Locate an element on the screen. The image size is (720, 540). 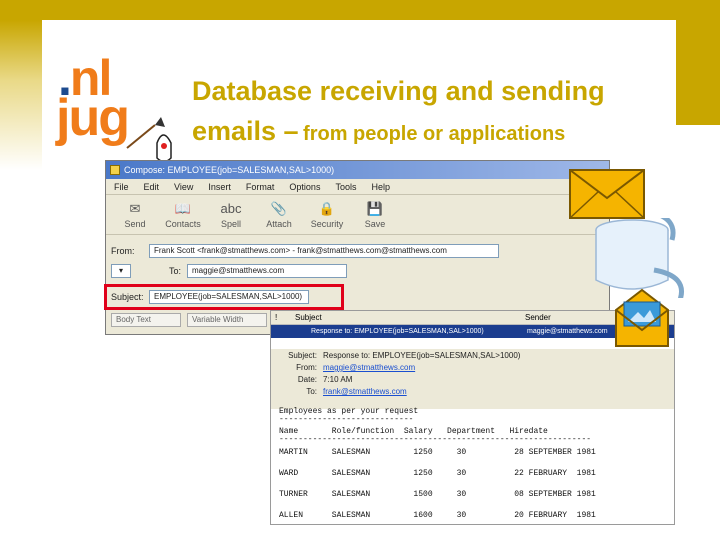
meta-date-row: Date: 7:10 AM is located at coordinates (317, 379).